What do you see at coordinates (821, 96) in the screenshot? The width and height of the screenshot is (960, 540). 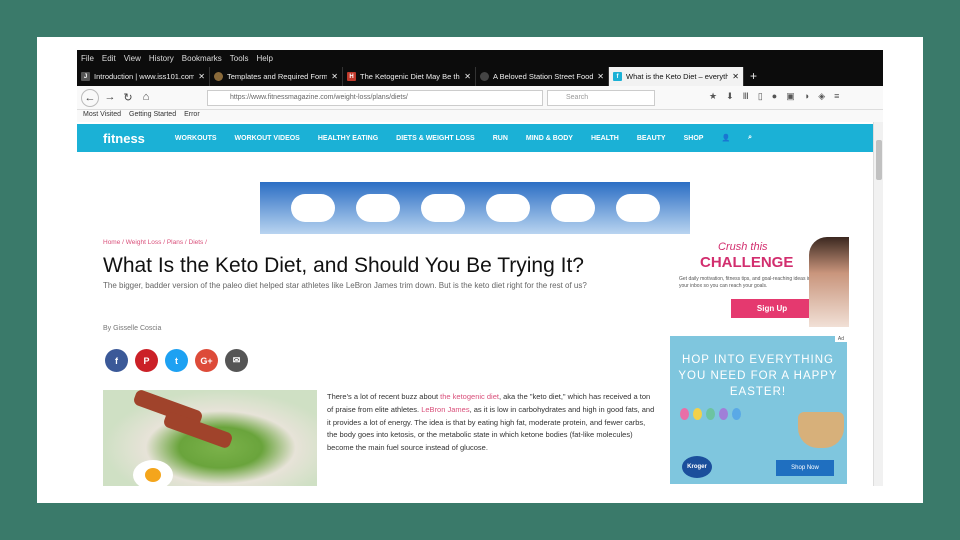 I see `shield-icon: ◈` at bounding box center [821, 96].